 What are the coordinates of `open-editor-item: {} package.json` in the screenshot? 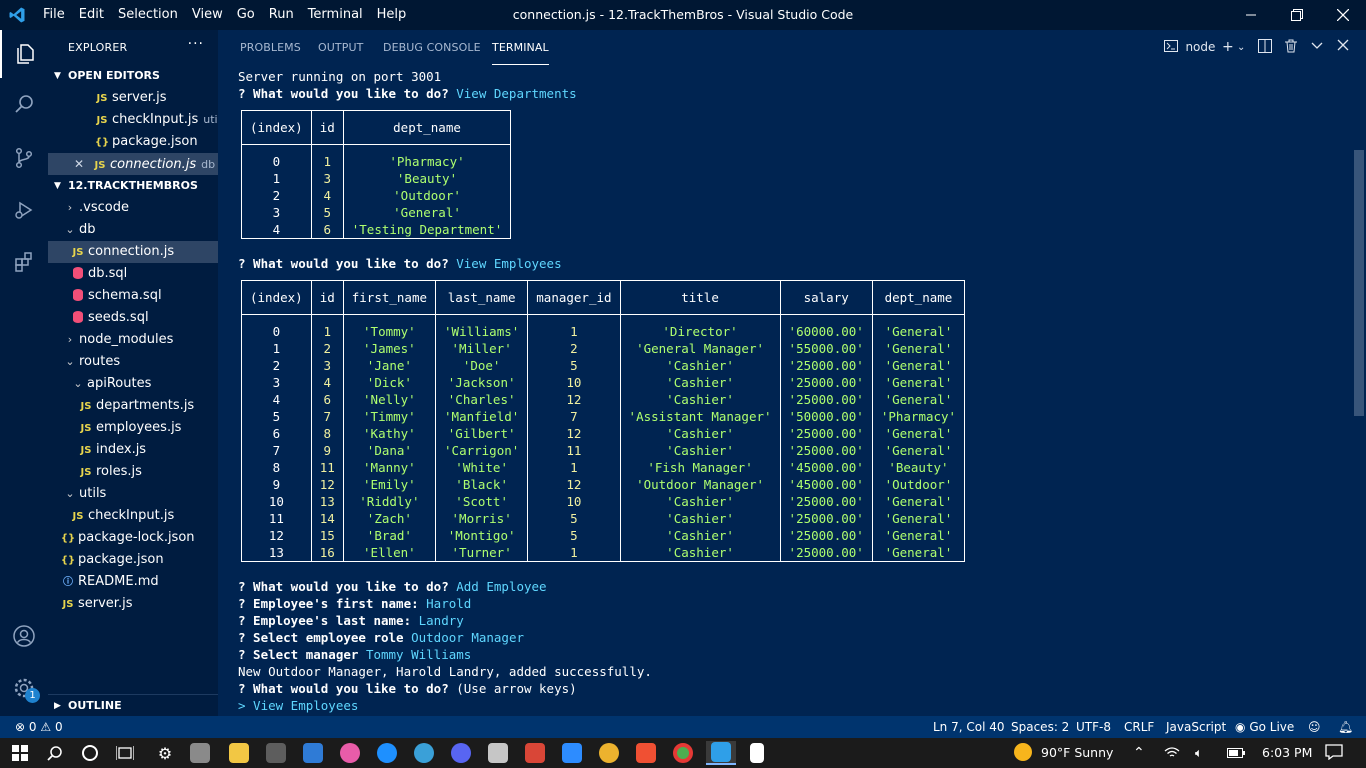 It's located at (133, 142).